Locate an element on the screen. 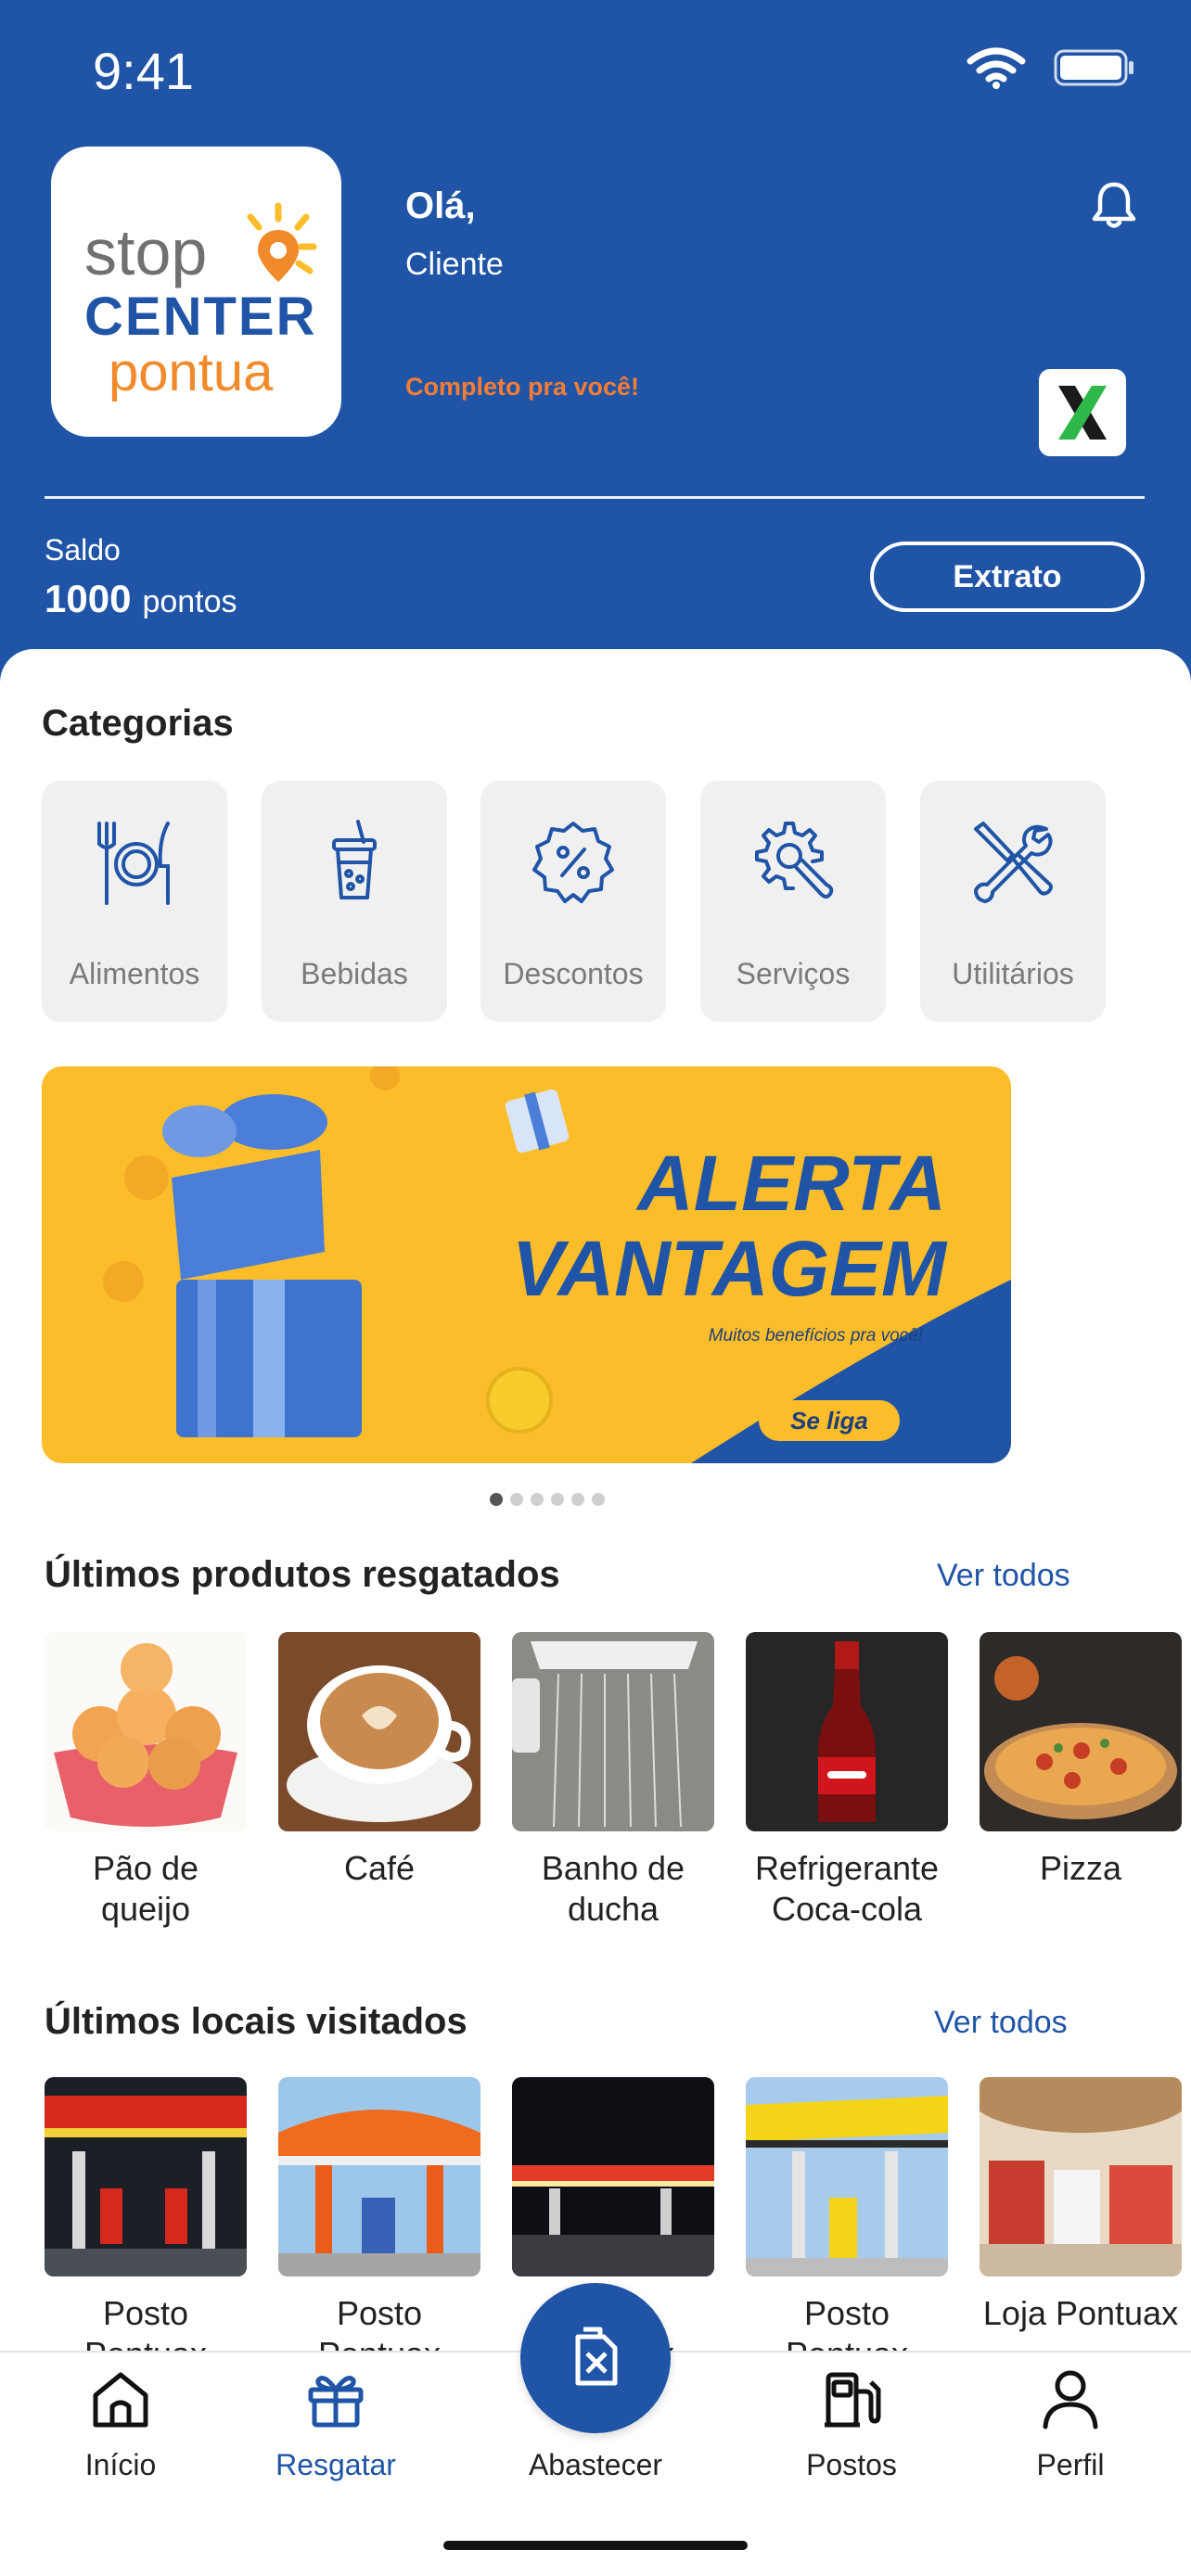 Image resolution: width=1191 pixels, height=2576 pixels. product-card: Pão de queijo is located at coordinates (146, 1781).